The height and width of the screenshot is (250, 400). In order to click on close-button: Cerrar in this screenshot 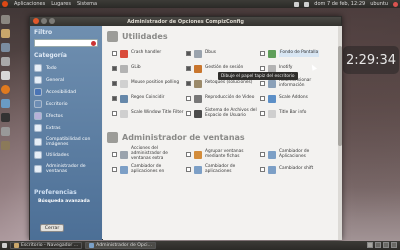, I will do `click(52, 228)`.